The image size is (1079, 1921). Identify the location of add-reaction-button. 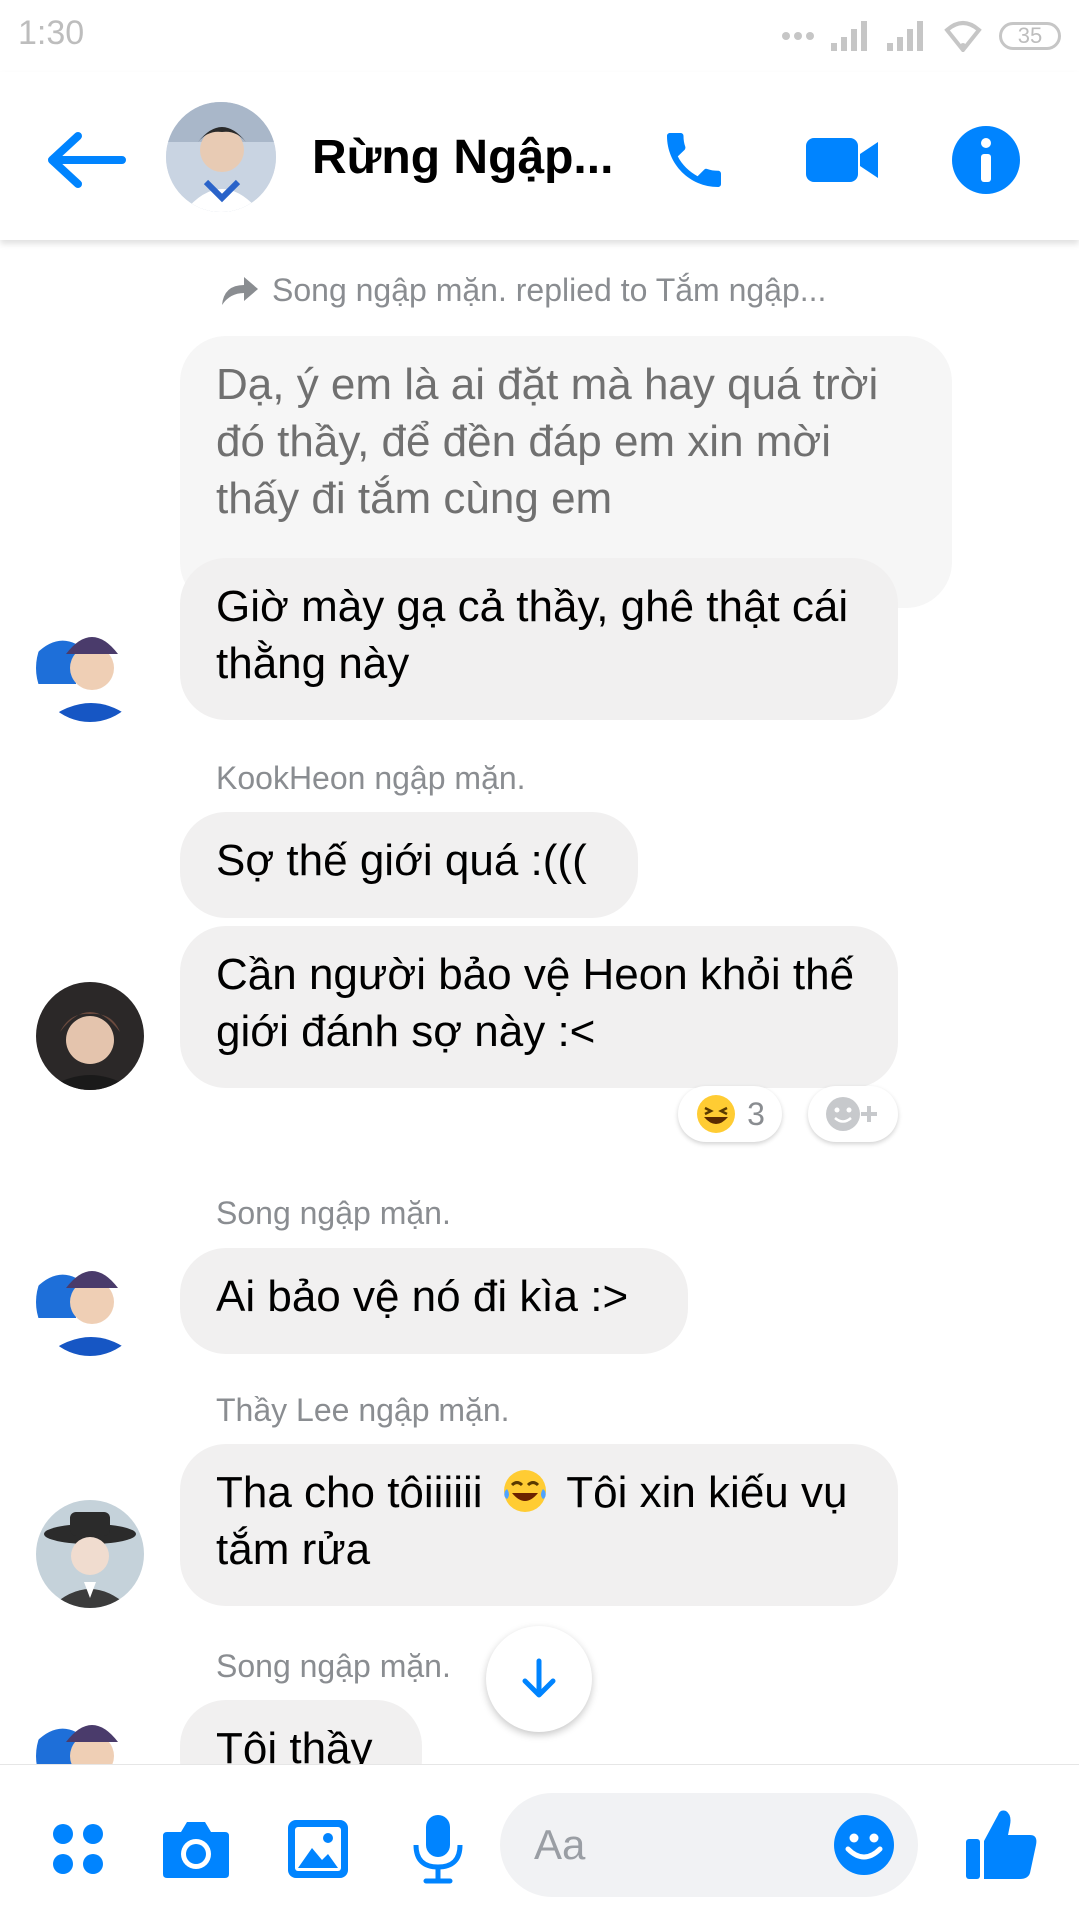
(853, 1114).